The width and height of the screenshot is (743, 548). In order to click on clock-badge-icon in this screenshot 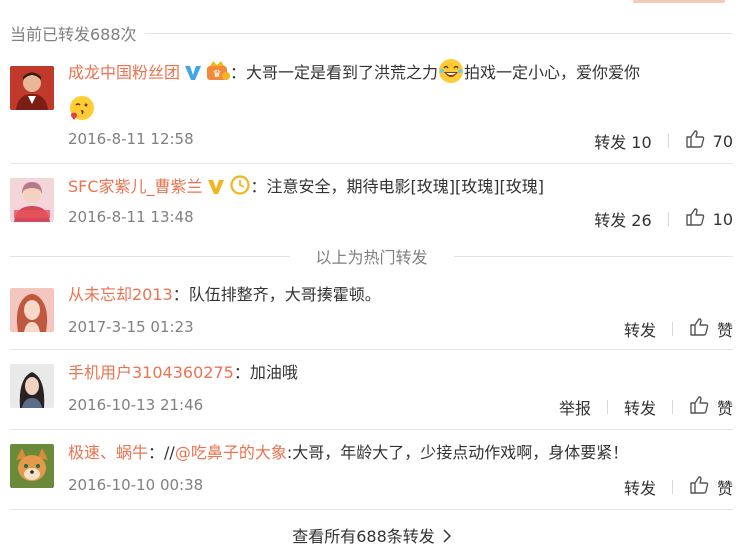, I will do `click(240, 190)`.